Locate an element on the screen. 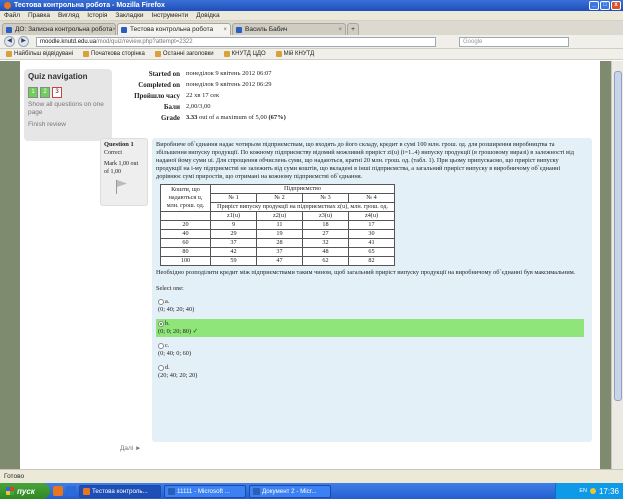  table-row: 60 37 28 32 41 is located at coordinates (277, 243).